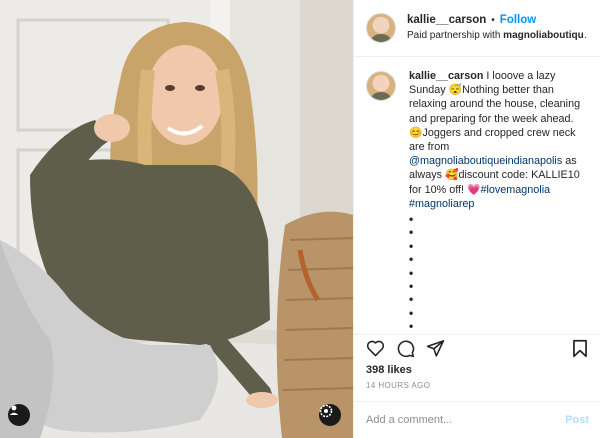 The image size is (600, 438). Describe the element at coordinates (452, 175) in the screenshot. I see `hearts-face-emoji: 🥰` at that location.